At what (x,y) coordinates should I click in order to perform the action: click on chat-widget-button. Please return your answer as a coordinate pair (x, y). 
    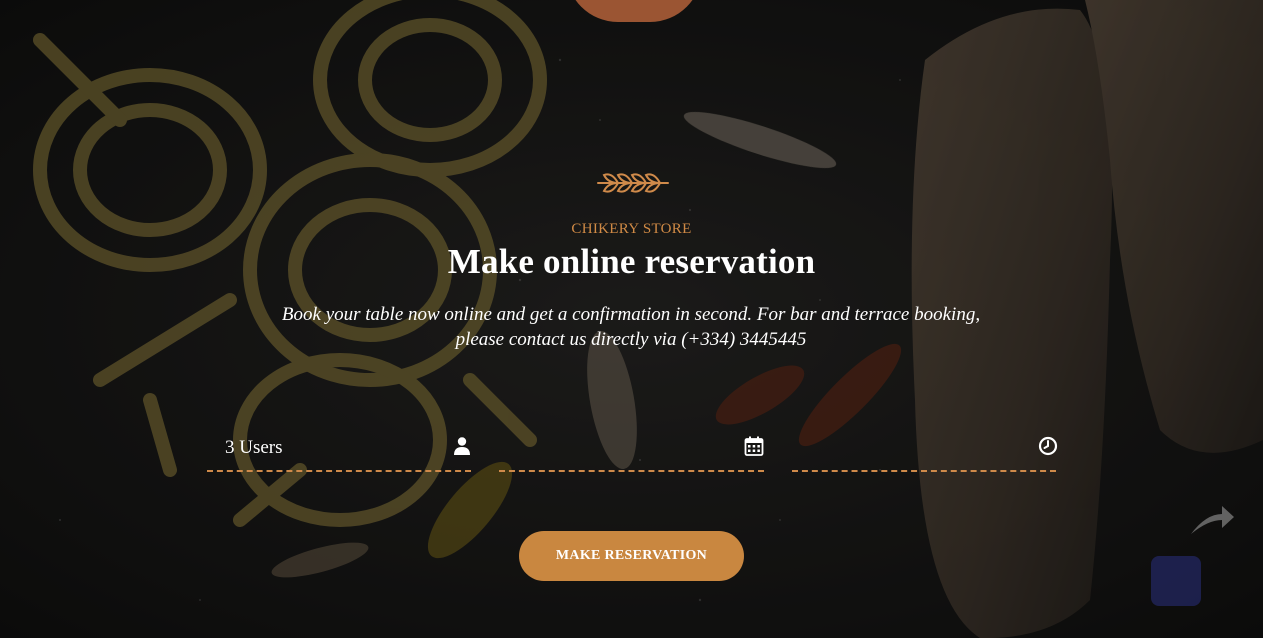
    Looking at the image, I should click on (1176, 581).